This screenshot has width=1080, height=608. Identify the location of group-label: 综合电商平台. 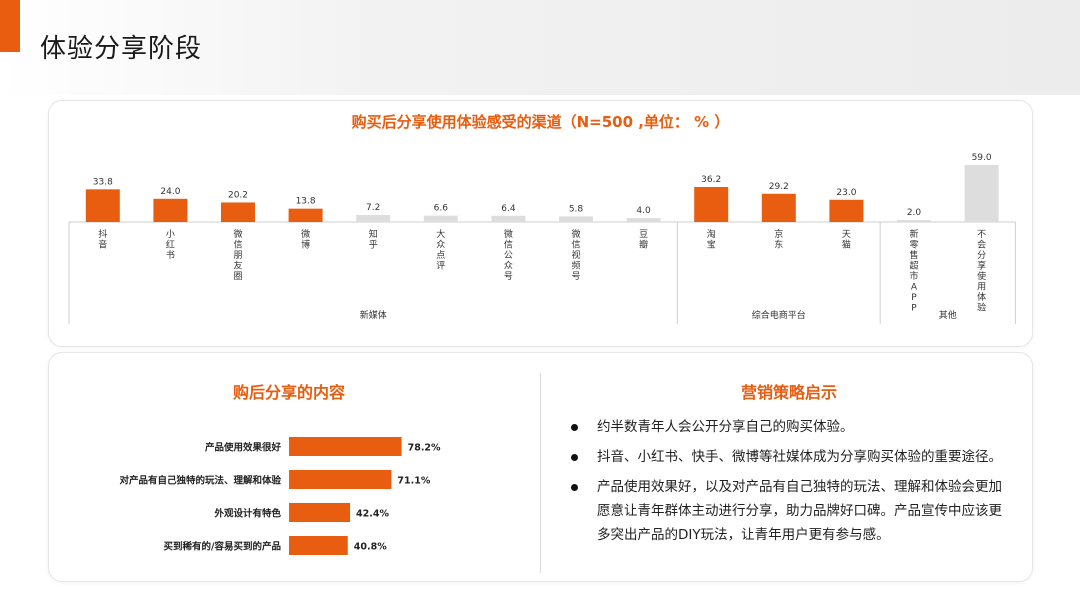
(779, 315).